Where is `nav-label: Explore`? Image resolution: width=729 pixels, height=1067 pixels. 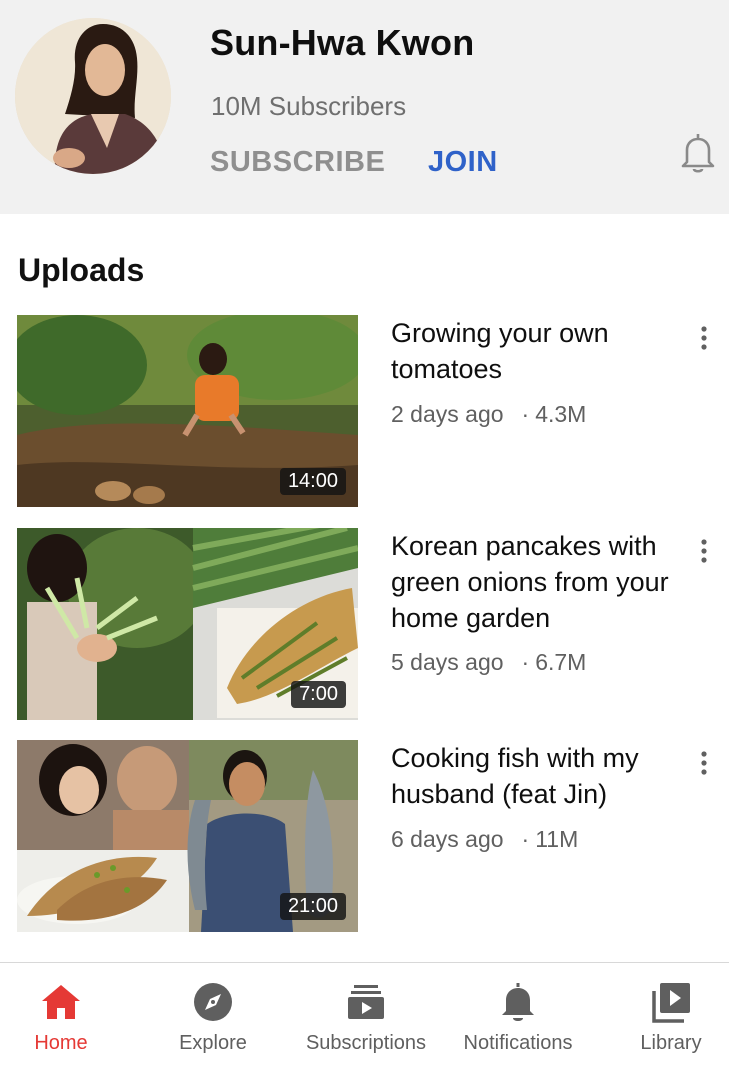
nav-label: Explore is located at coordinates (213, 1043).